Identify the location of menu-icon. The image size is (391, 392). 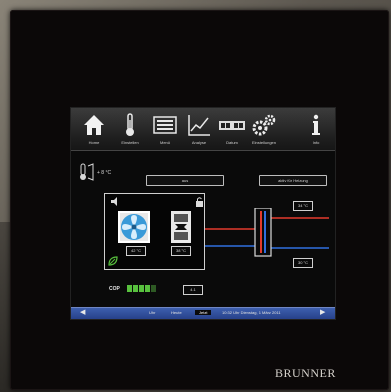
(165, 125).